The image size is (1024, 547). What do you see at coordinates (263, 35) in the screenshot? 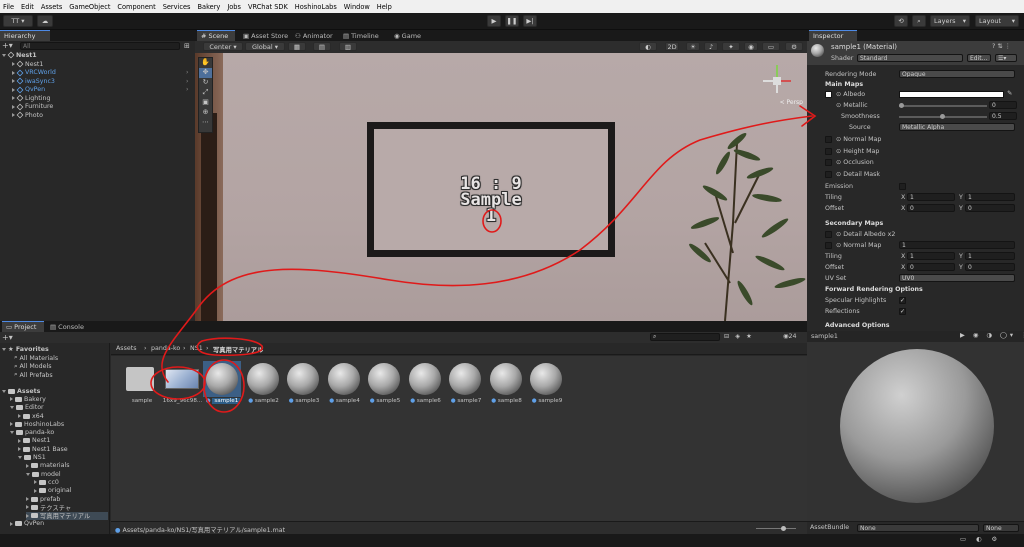
I see `tab-asset-store: ▣ Asset Store` at bounding box center [263, 35].